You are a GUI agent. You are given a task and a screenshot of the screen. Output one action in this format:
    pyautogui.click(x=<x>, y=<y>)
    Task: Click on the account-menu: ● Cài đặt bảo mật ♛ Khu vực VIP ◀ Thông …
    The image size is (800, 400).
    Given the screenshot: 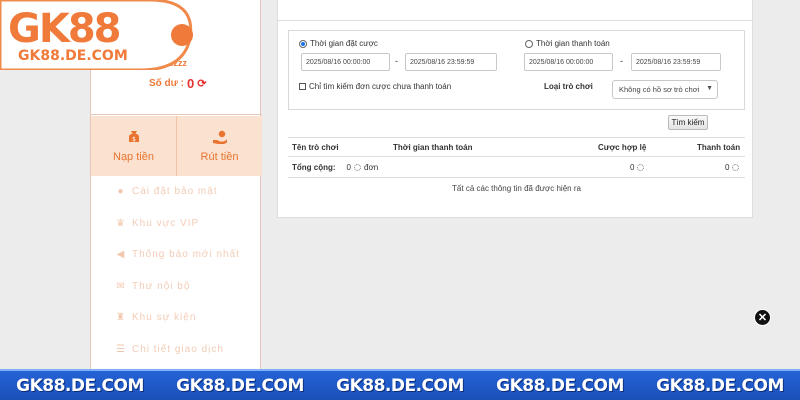 What is the action you would take?
    pyautogui.click(x=176, y=270)
    